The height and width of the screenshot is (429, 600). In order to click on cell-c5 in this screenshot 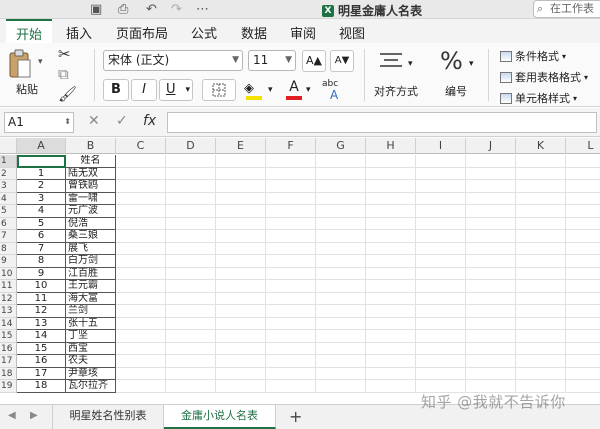, I will do `click(141, 211)`.